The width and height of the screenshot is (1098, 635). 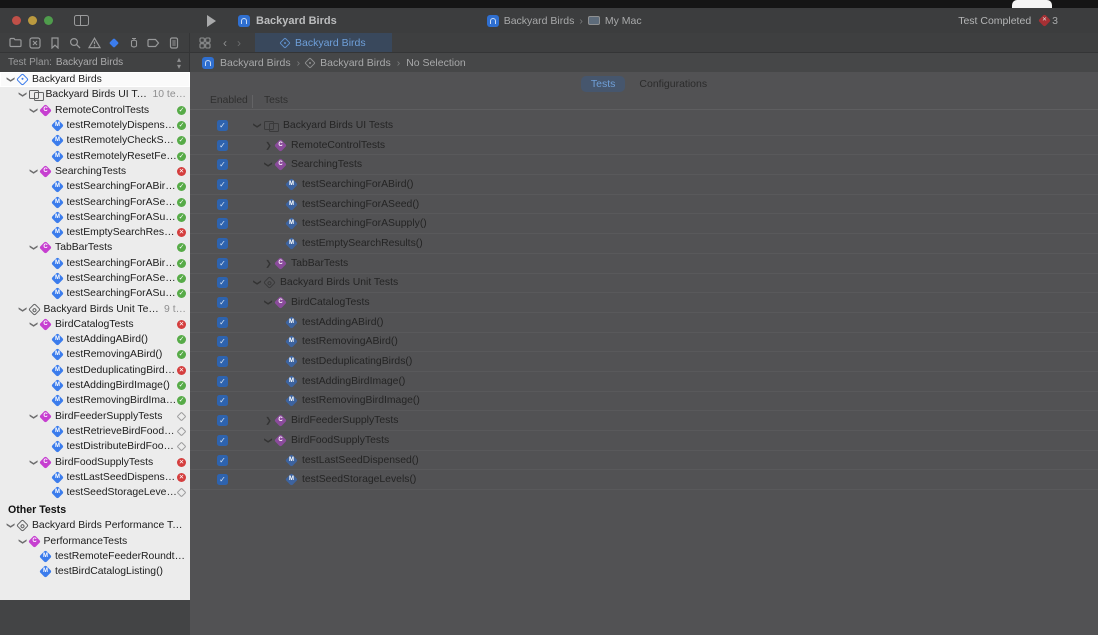 What do you see at coordinates (95, 263) in the screenshot?
I see `test-navigator-row: MtestSearchingForABird() ✓` at bounding box center [95, 263].